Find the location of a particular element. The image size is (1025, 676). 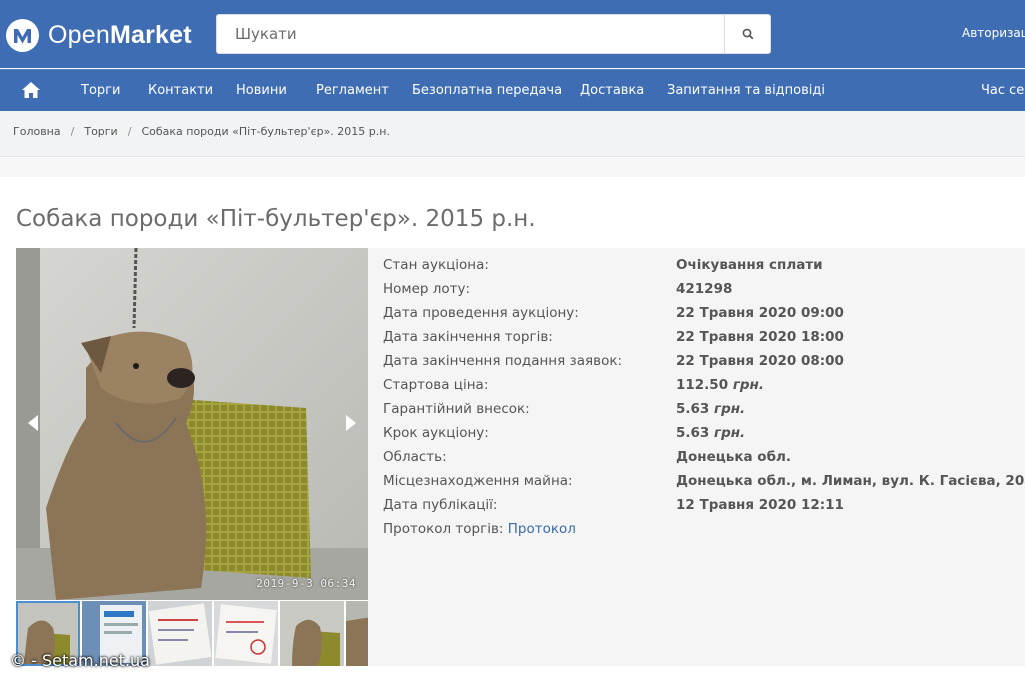

search-button is located at coordinates (747, 34).